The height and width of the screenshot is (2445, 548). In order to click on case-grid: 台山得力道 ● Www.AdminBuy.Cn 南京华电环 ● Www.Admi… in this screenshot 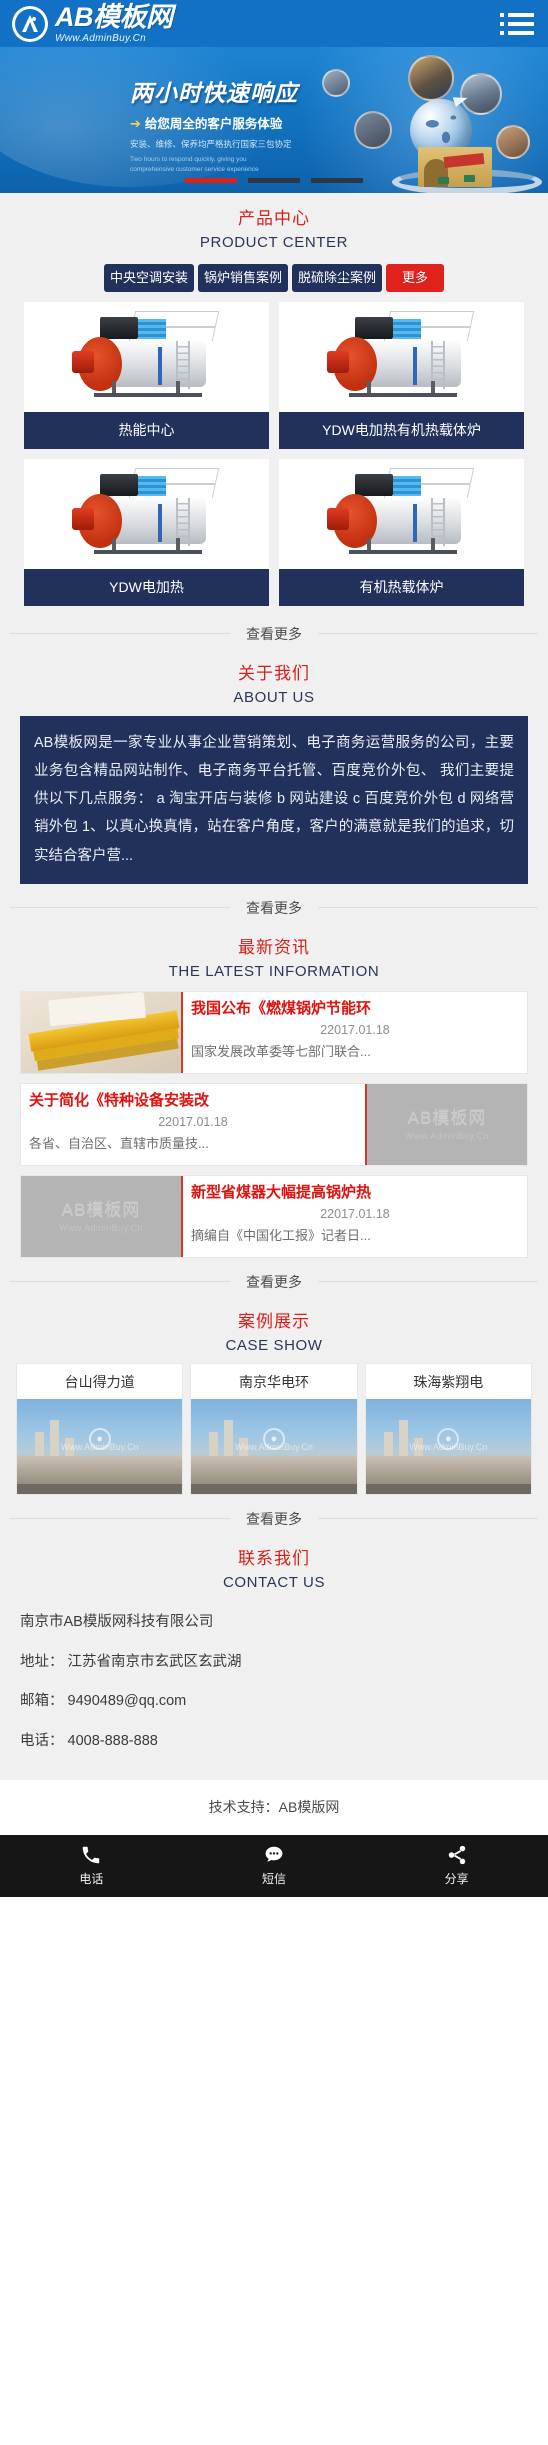, I will do `click(274, 1428)`.